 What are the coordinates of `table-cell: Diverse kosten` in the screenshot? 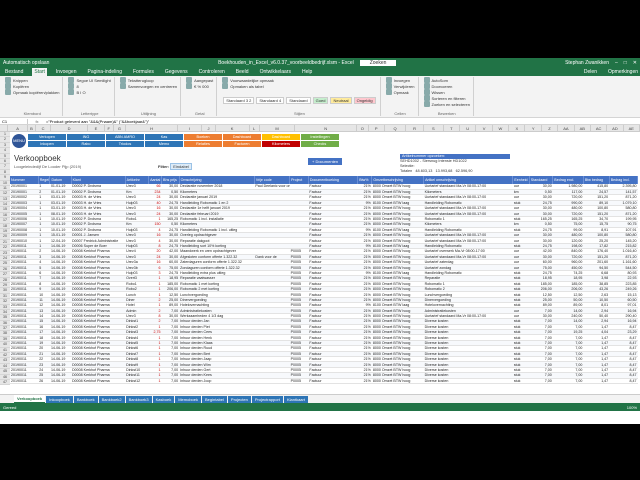 It's located at (468, 381).